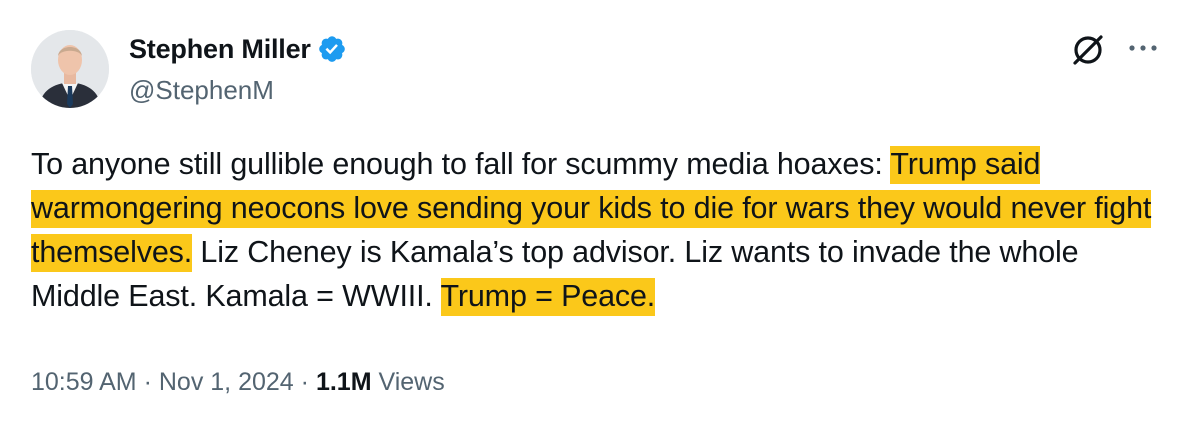 The width and height of the screenshot is (1200, 435). I want to click on grok-slashed-circle-icon, so click(1088, 50).